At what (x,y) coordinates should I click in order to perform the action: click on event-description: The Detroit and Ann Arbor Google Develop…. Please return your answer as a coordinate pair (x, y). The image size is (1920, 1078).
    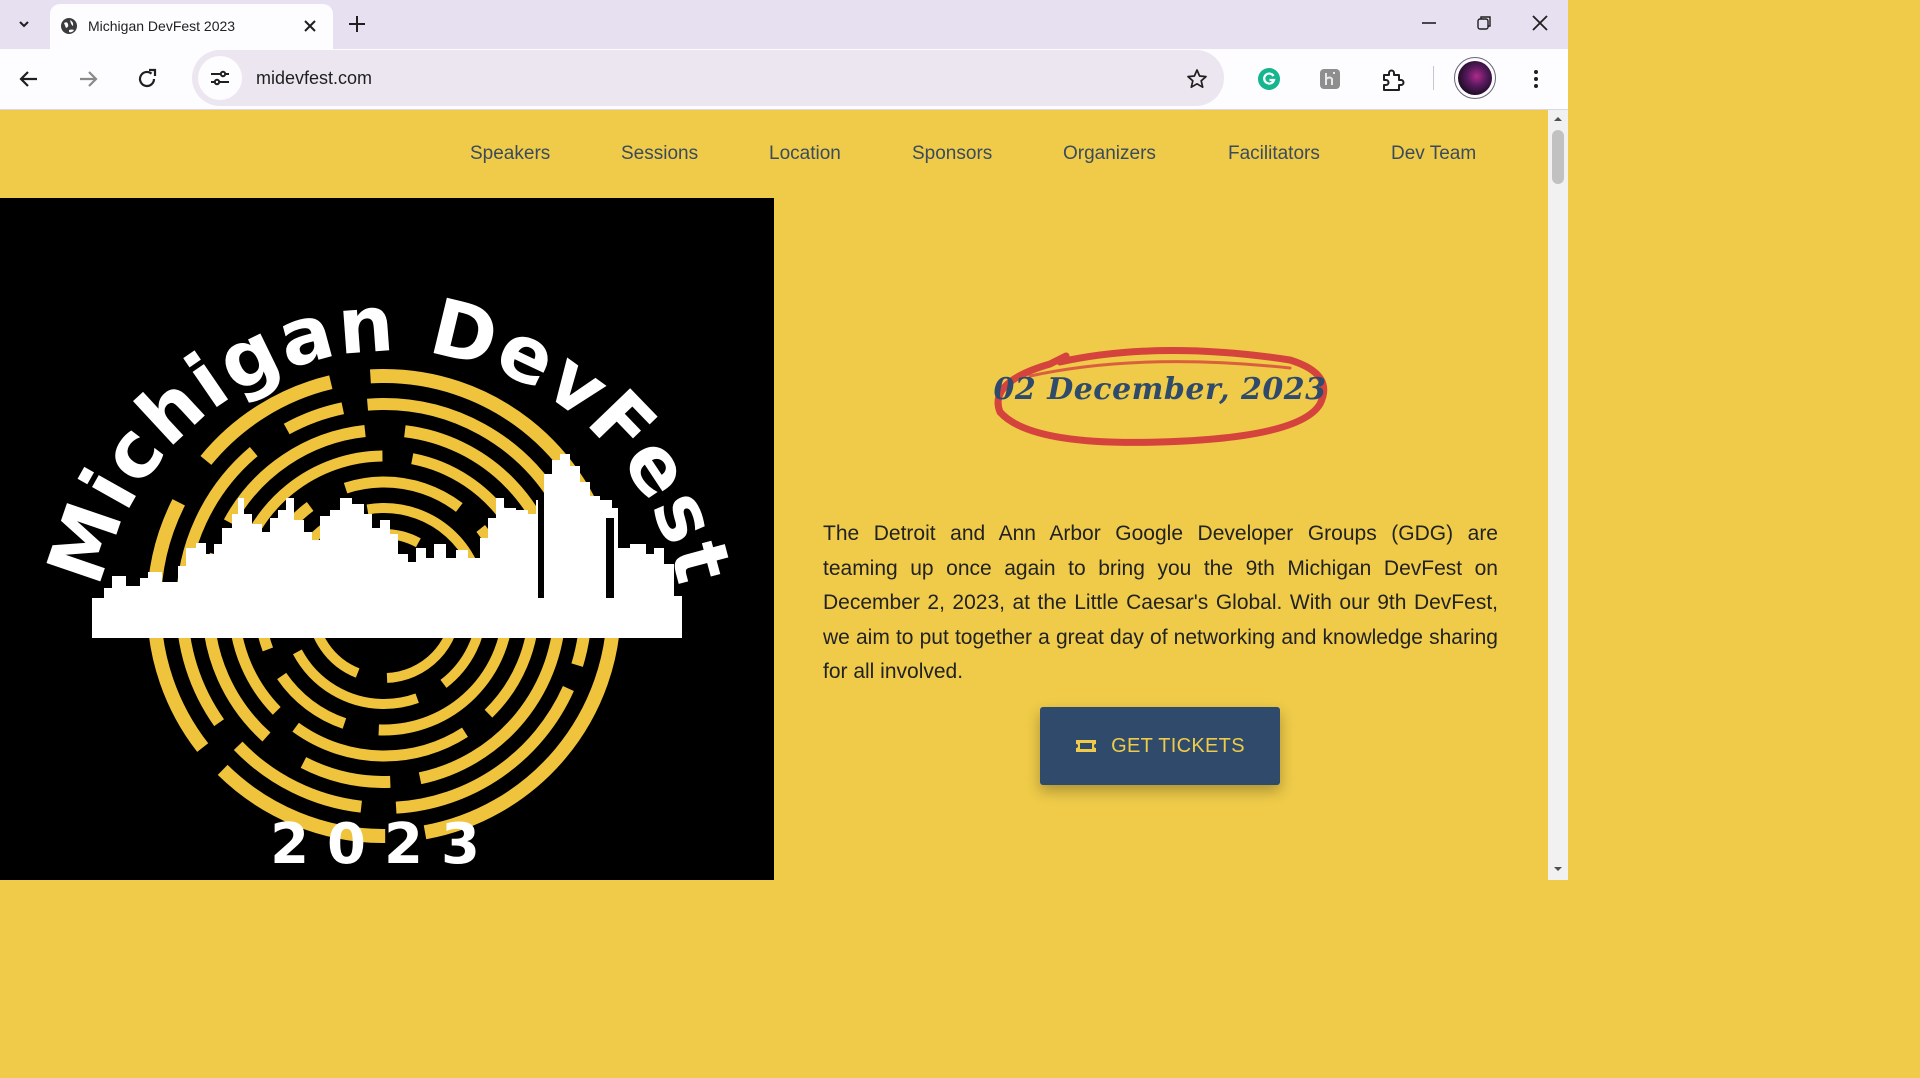
    Looking at the image, I should click on (1160, 602).